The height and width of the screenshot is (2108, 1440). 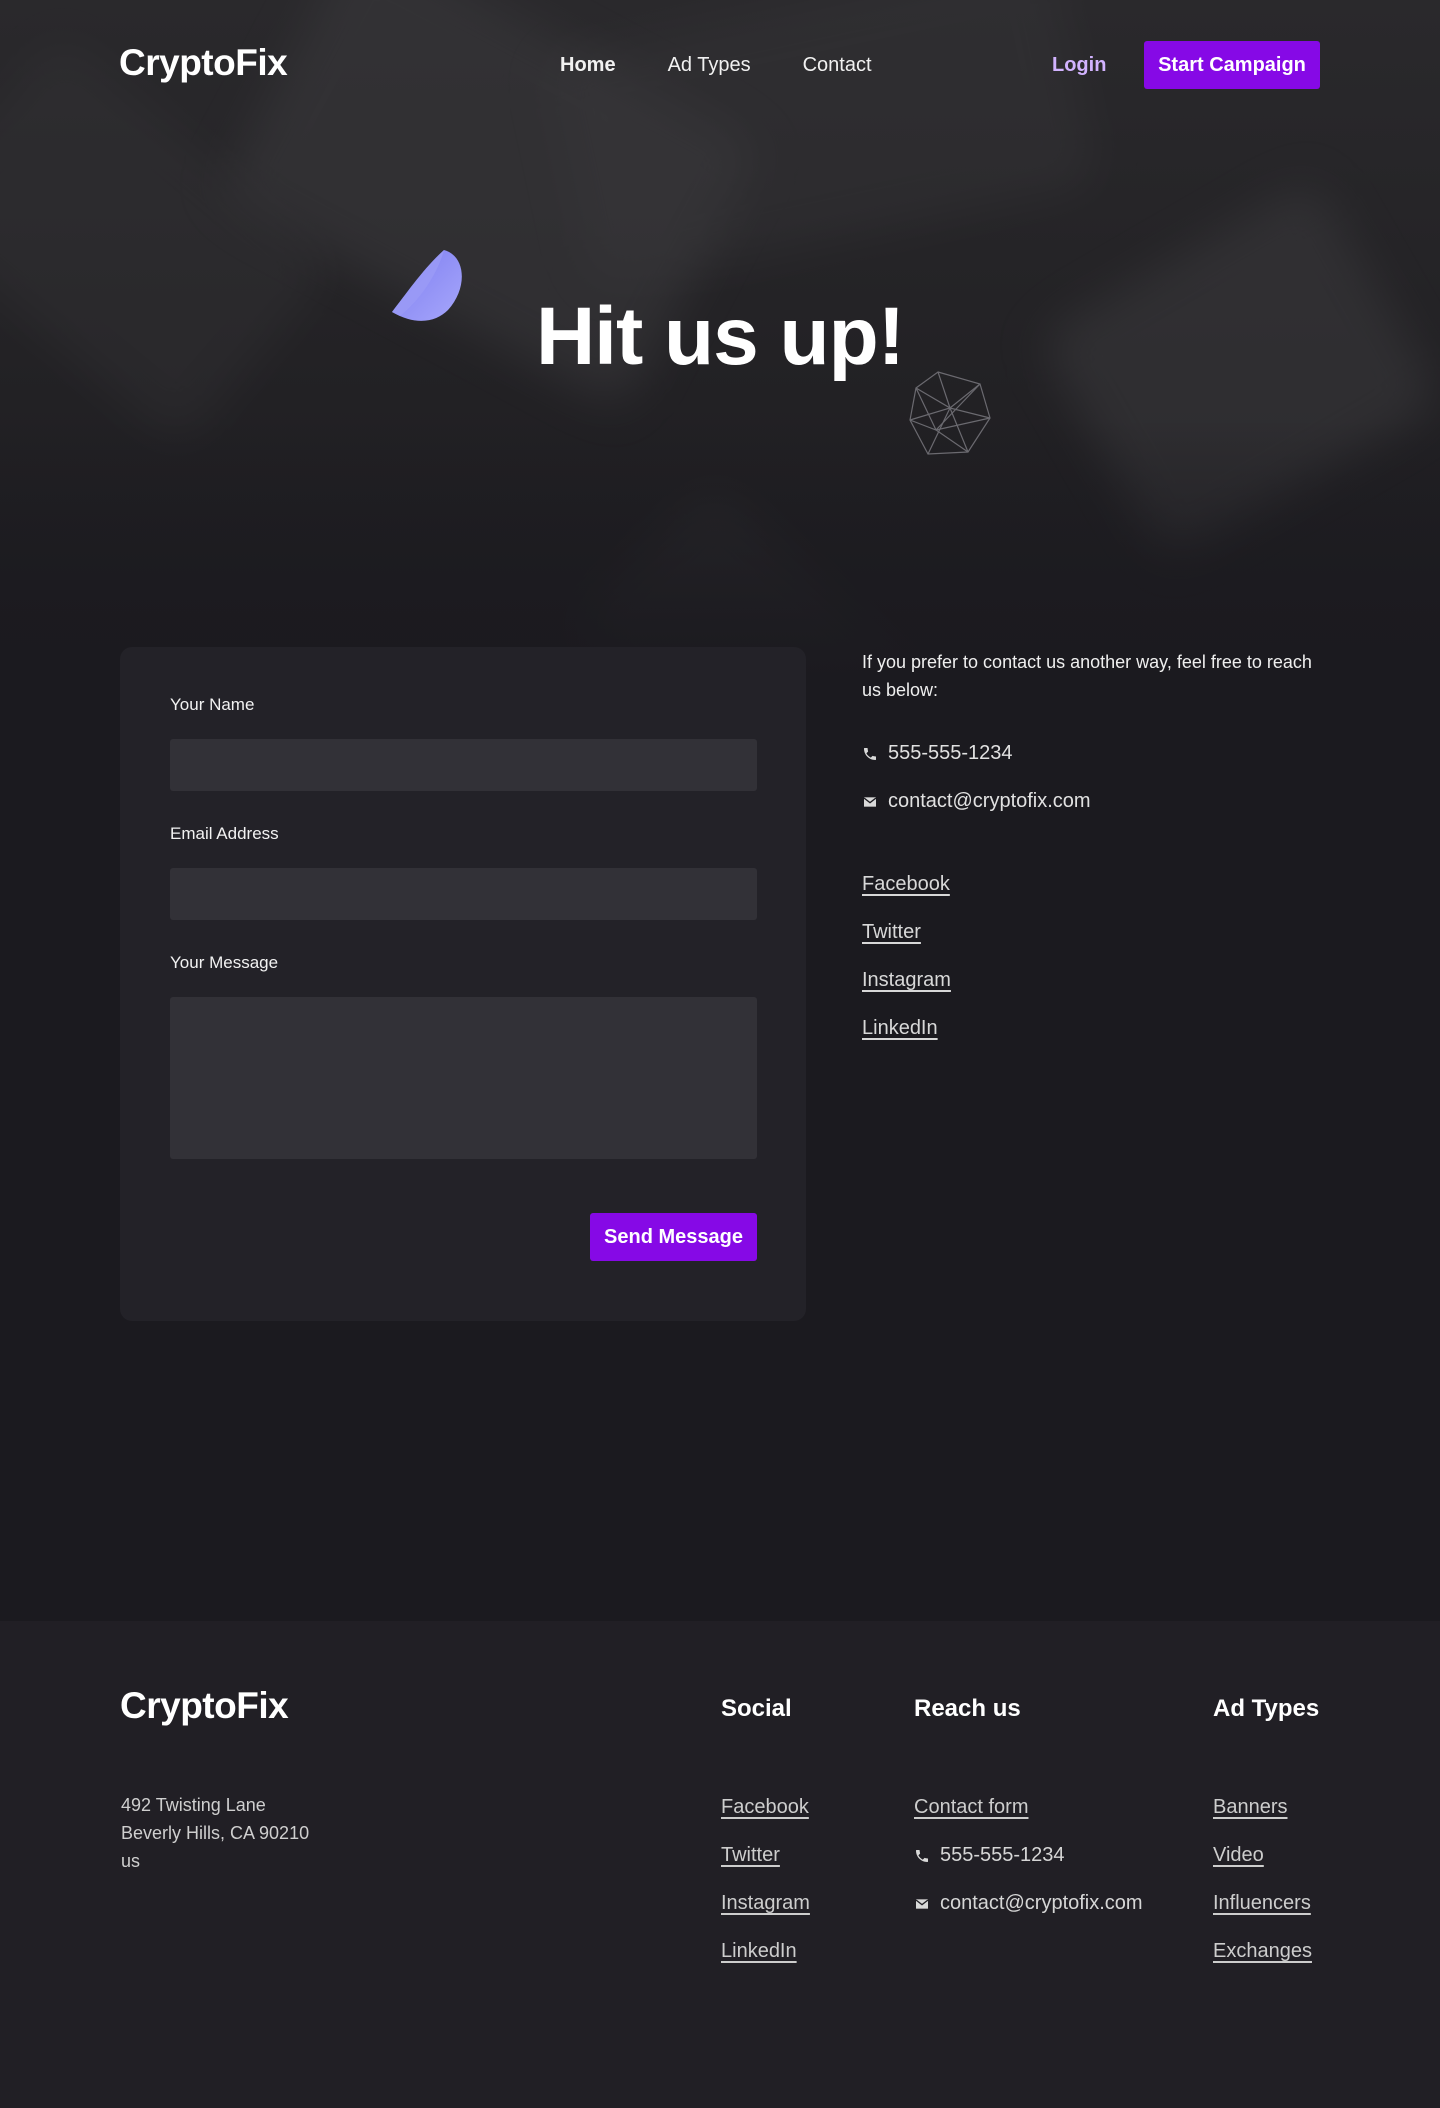 What do you see at coordinates (906, 980) in the screenshot?
I see `contact-social-instagram: Instagram` at bounding box center [906, 980].